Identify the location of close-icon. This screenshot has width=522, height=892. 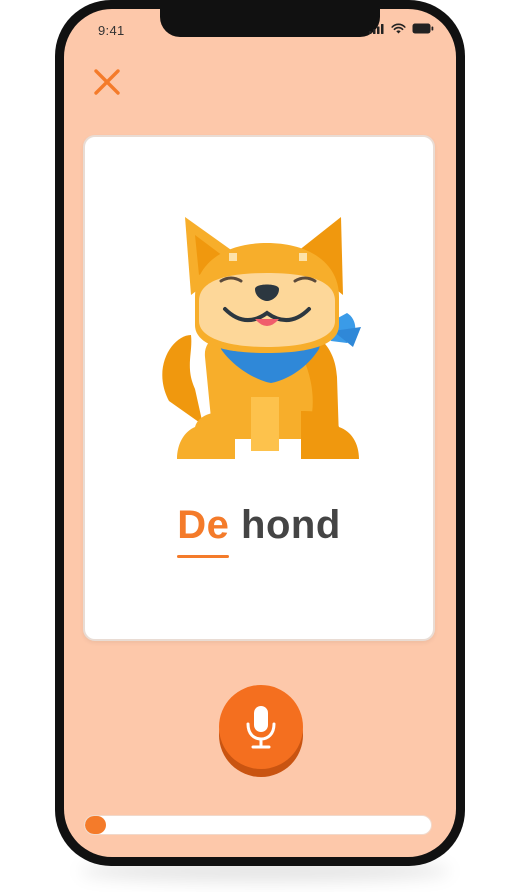
(107, 82).